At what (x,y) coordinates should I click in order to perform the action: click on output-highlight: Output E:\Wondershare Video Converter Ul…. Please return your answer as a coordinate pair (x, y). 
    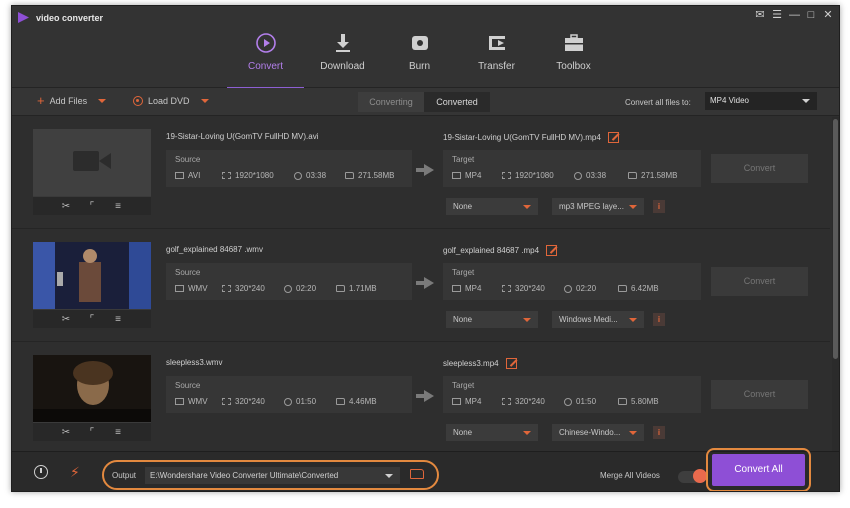
    Looking at the image, I should click on (270, 475).